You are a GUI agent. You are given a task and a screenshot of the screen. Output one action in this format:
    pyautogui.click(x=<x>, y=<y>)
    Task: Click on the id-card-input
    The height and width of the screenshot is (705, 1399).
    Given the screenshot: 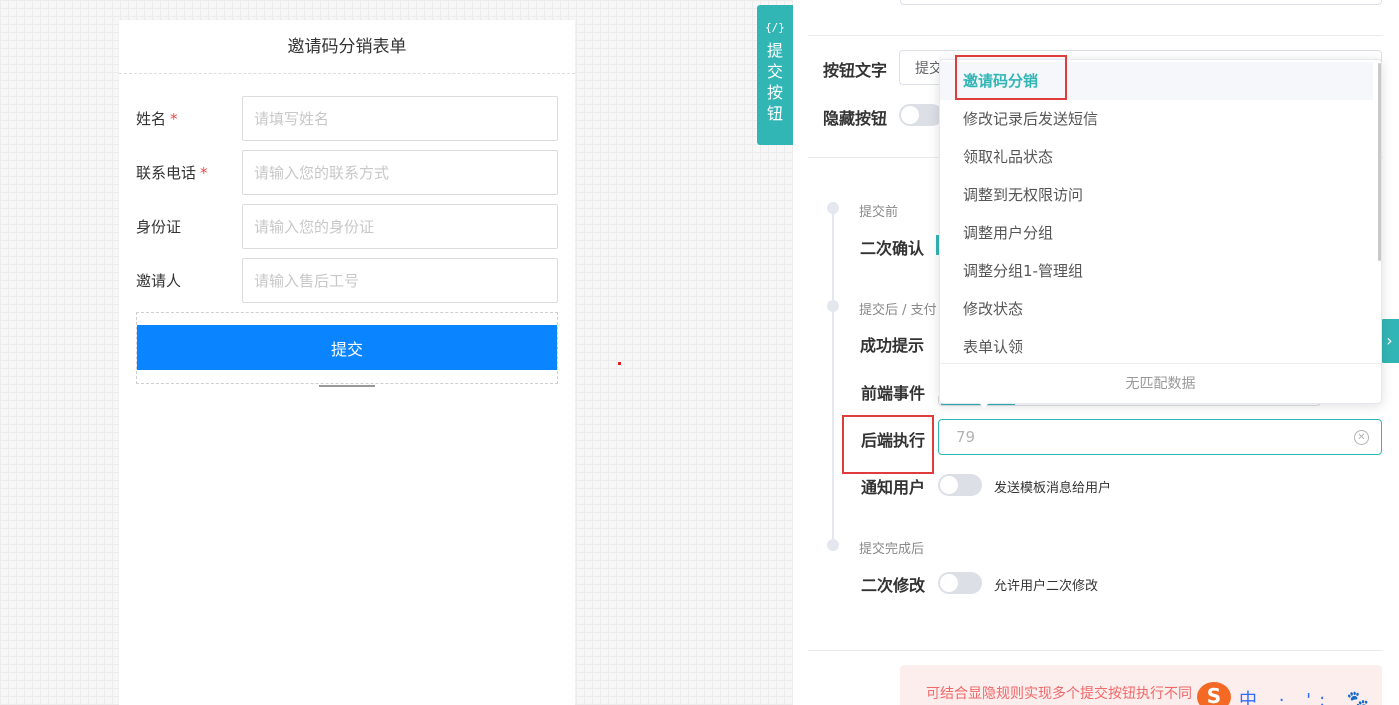 What is the action you would take?
    pyautogui.click(x=400, y=226)
    